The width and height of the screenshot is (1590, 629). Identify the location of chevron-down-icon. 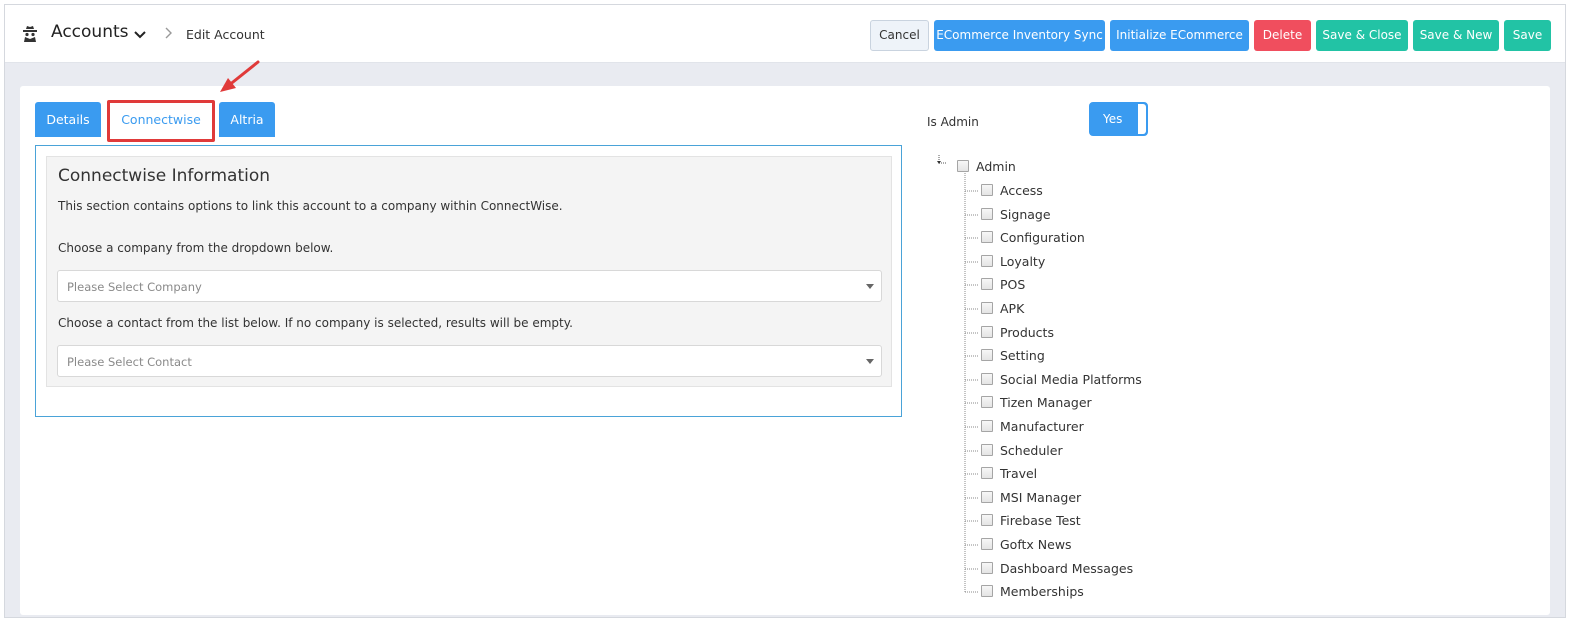
(140, 35).